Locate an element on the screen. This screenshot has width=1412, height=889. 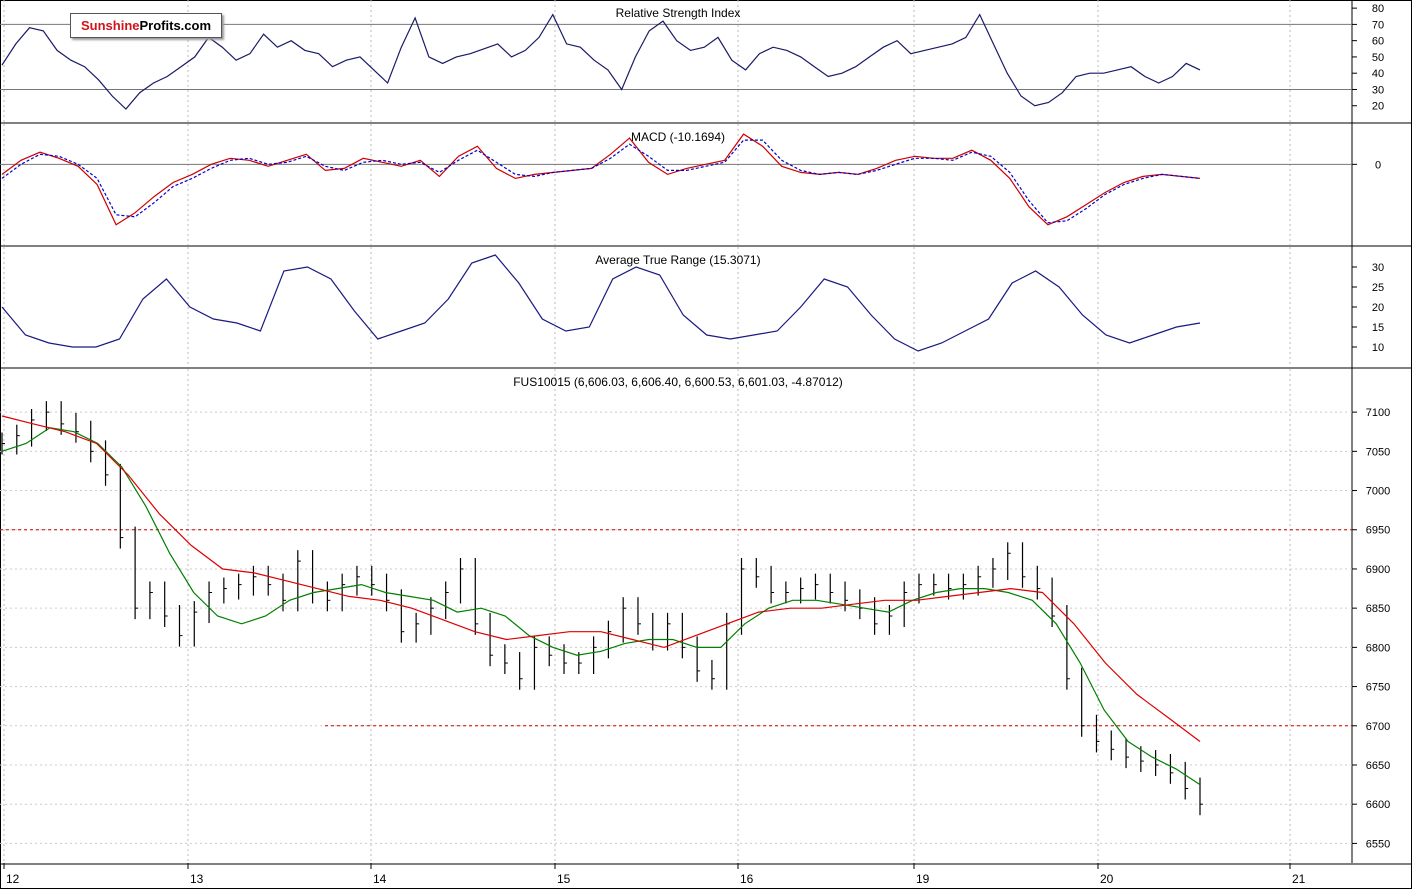
logo-text-profits: Profits.com is located at coordinates (175, 25).